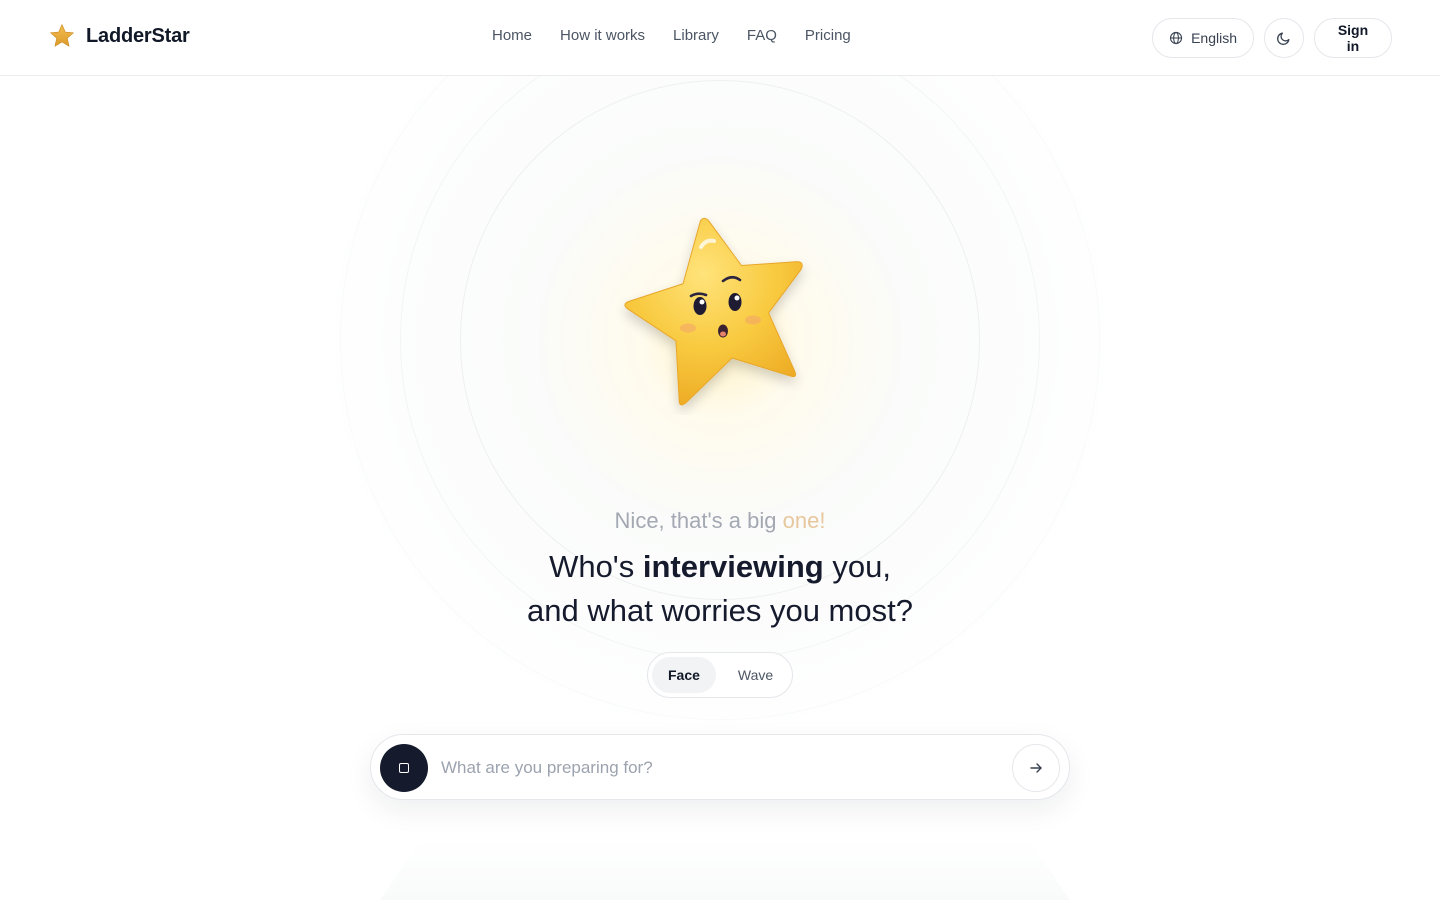 The width and height of the screenshot is (1440, 900). What do you see at coordinates (804, 520) in the screenshot?
I see `eyebrow-accent: one!` at bounding box center [804, 520].